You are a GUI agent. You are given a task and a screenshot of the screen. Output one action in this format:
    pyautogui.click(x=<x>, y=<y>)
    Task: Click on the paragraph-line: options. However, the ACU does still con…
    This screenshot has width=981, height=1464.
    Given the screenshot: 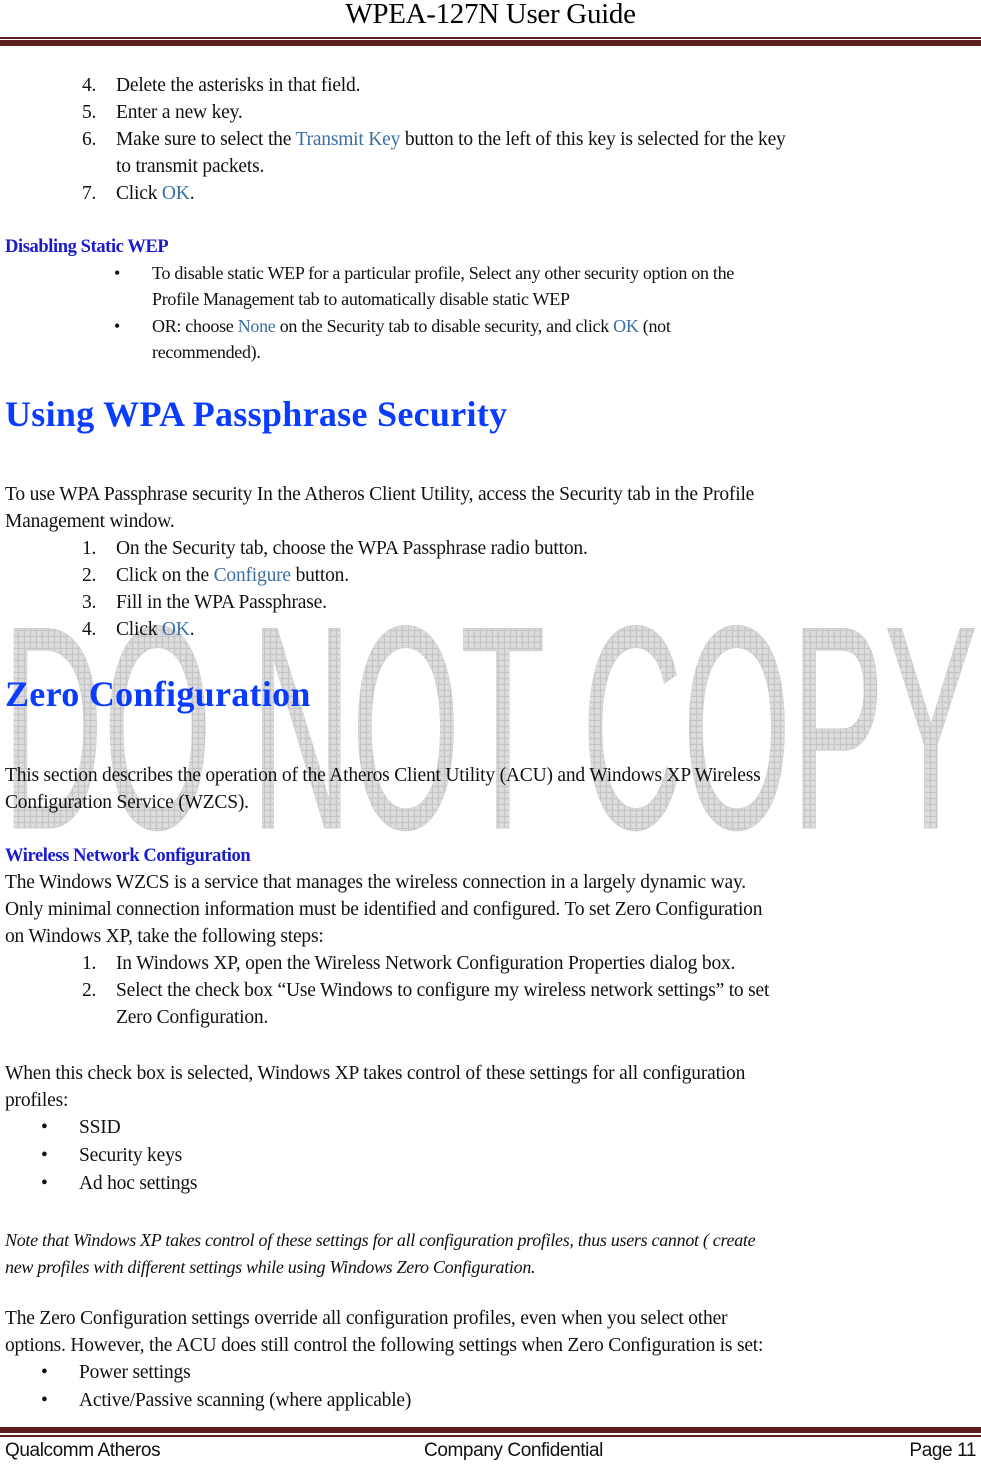 What is the action you would take?
    pyautogui.click(x=384, y=1345)
    